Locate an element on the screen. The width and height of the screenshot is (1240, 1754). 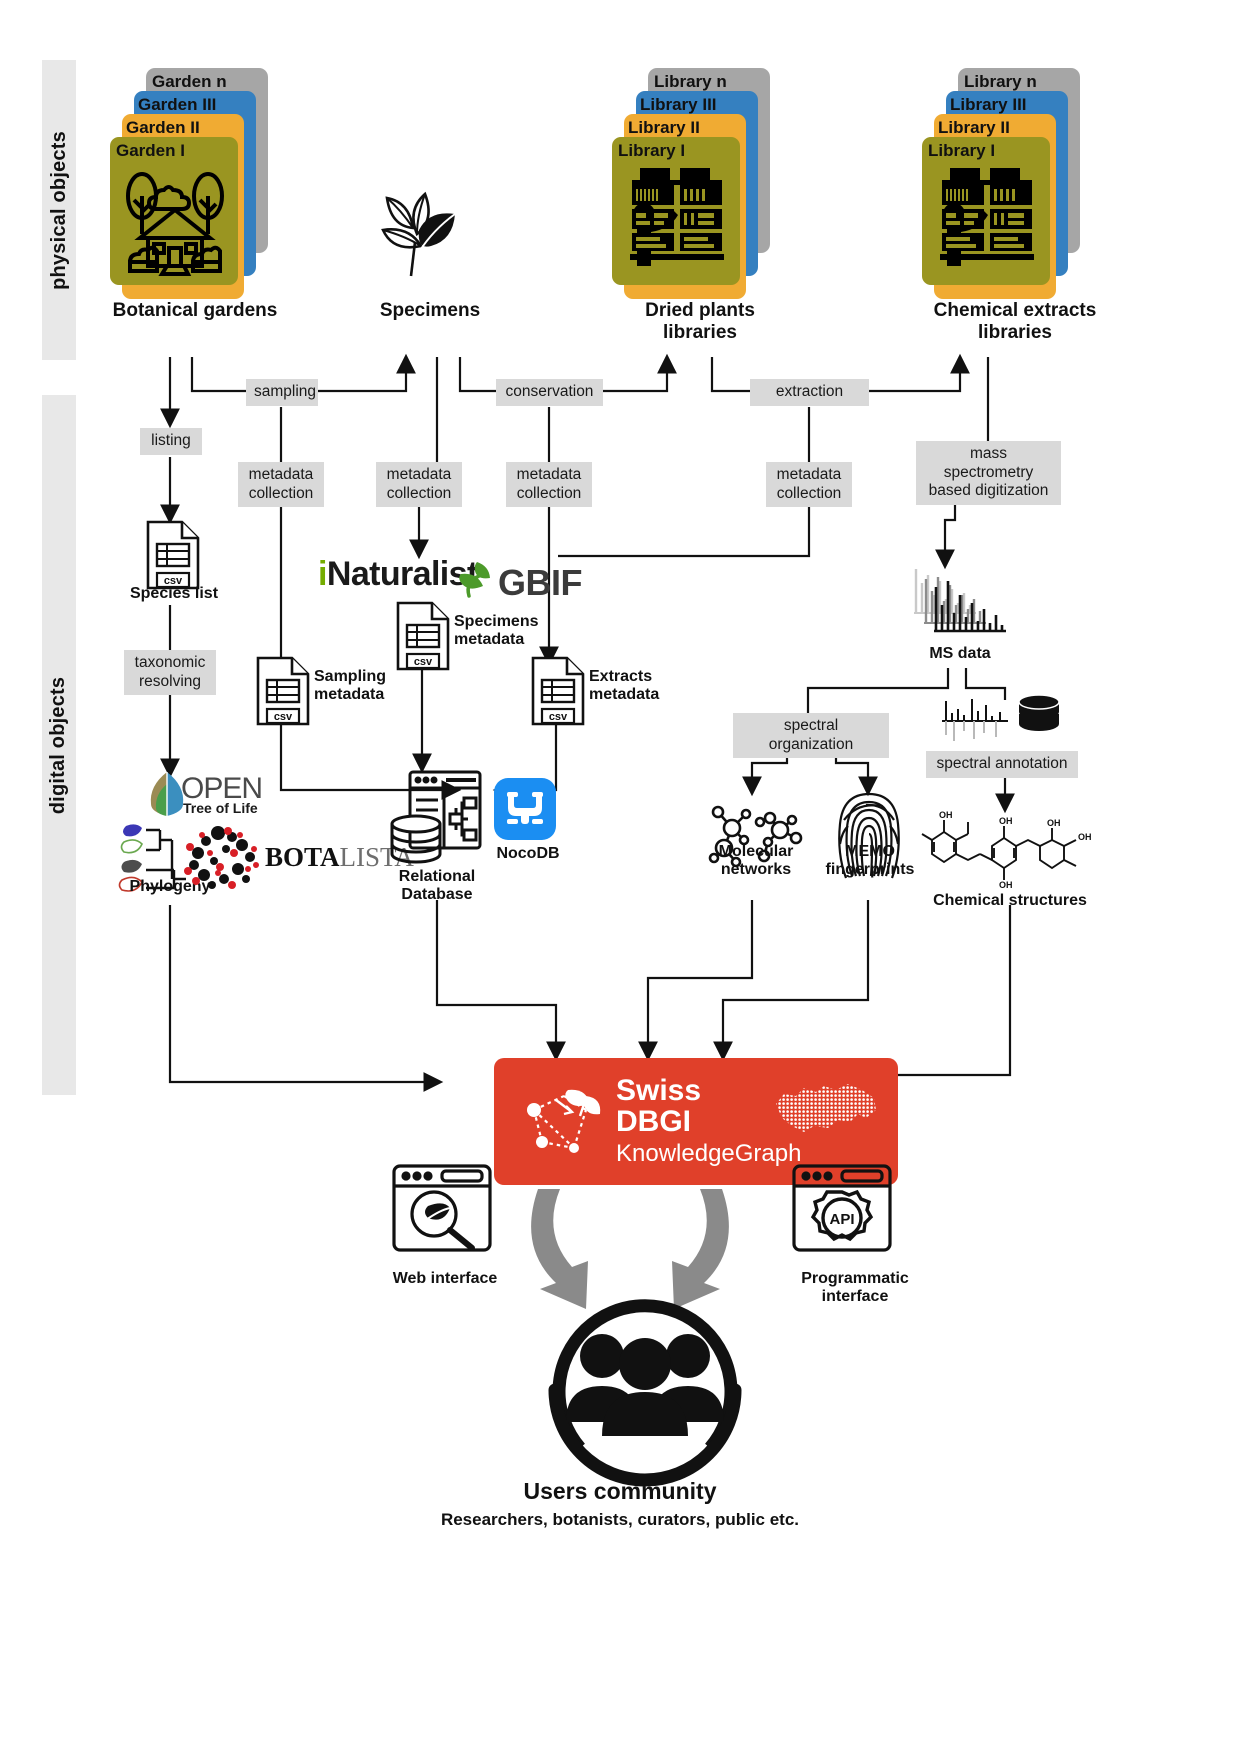
gbif-logo-text: GBIF is located at coordinates (540, 583).